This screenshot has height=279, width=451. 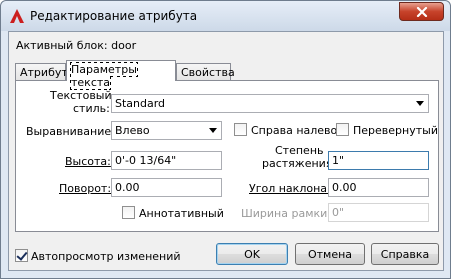 I want to click on close-button, so click(x=421, y=11).